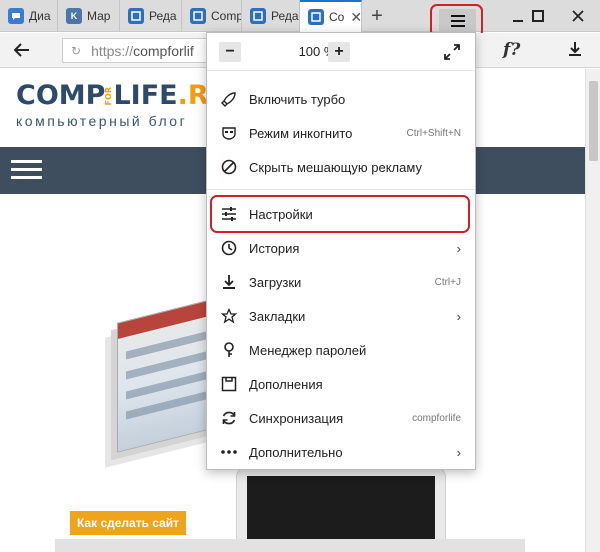  I want to click on back-button, so click(21, 51).